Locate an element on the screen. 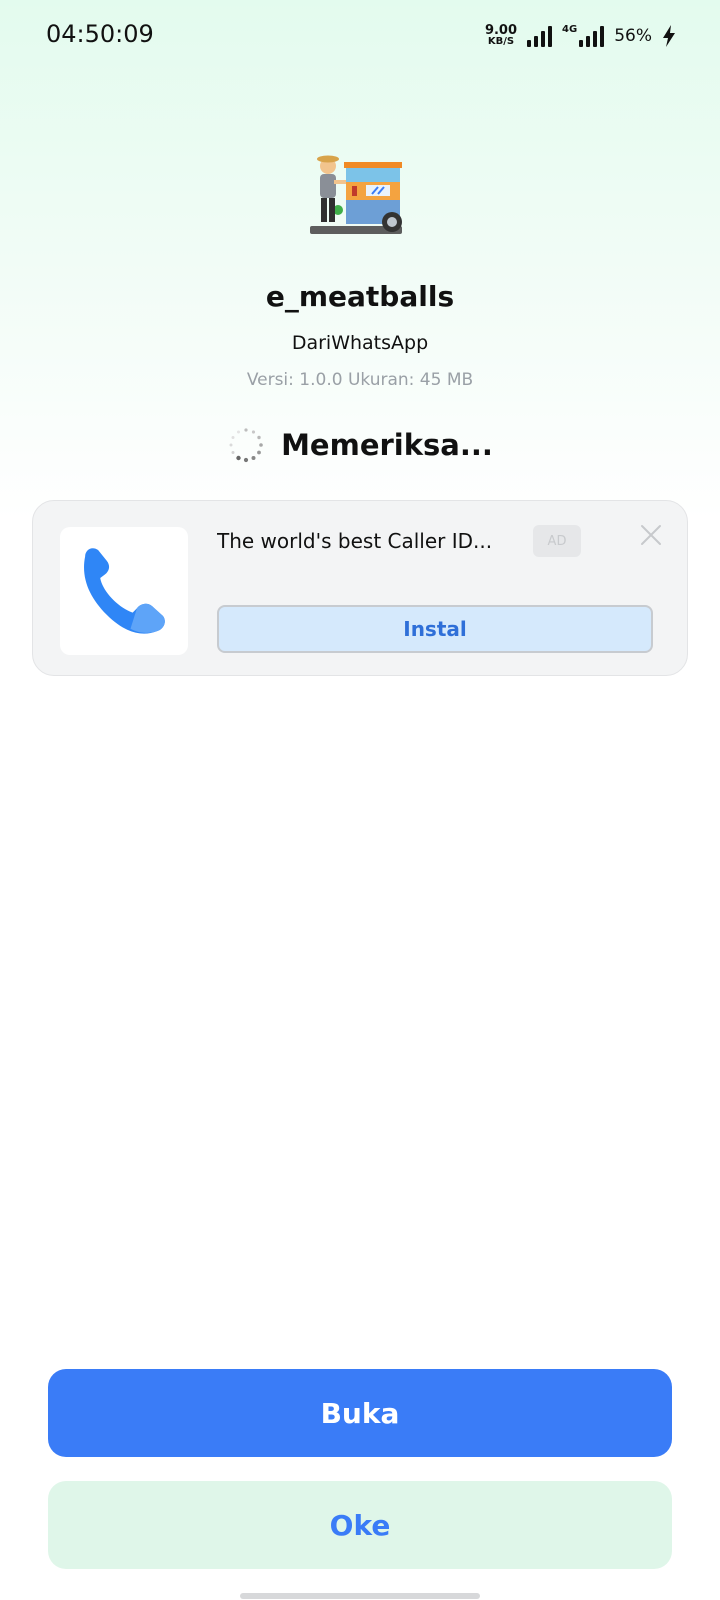 Image resolution: width=720 pixels, height=1600 pixels. status-icons: 9.00 KB/S 4G 56% is located at coordinates (580, 36).